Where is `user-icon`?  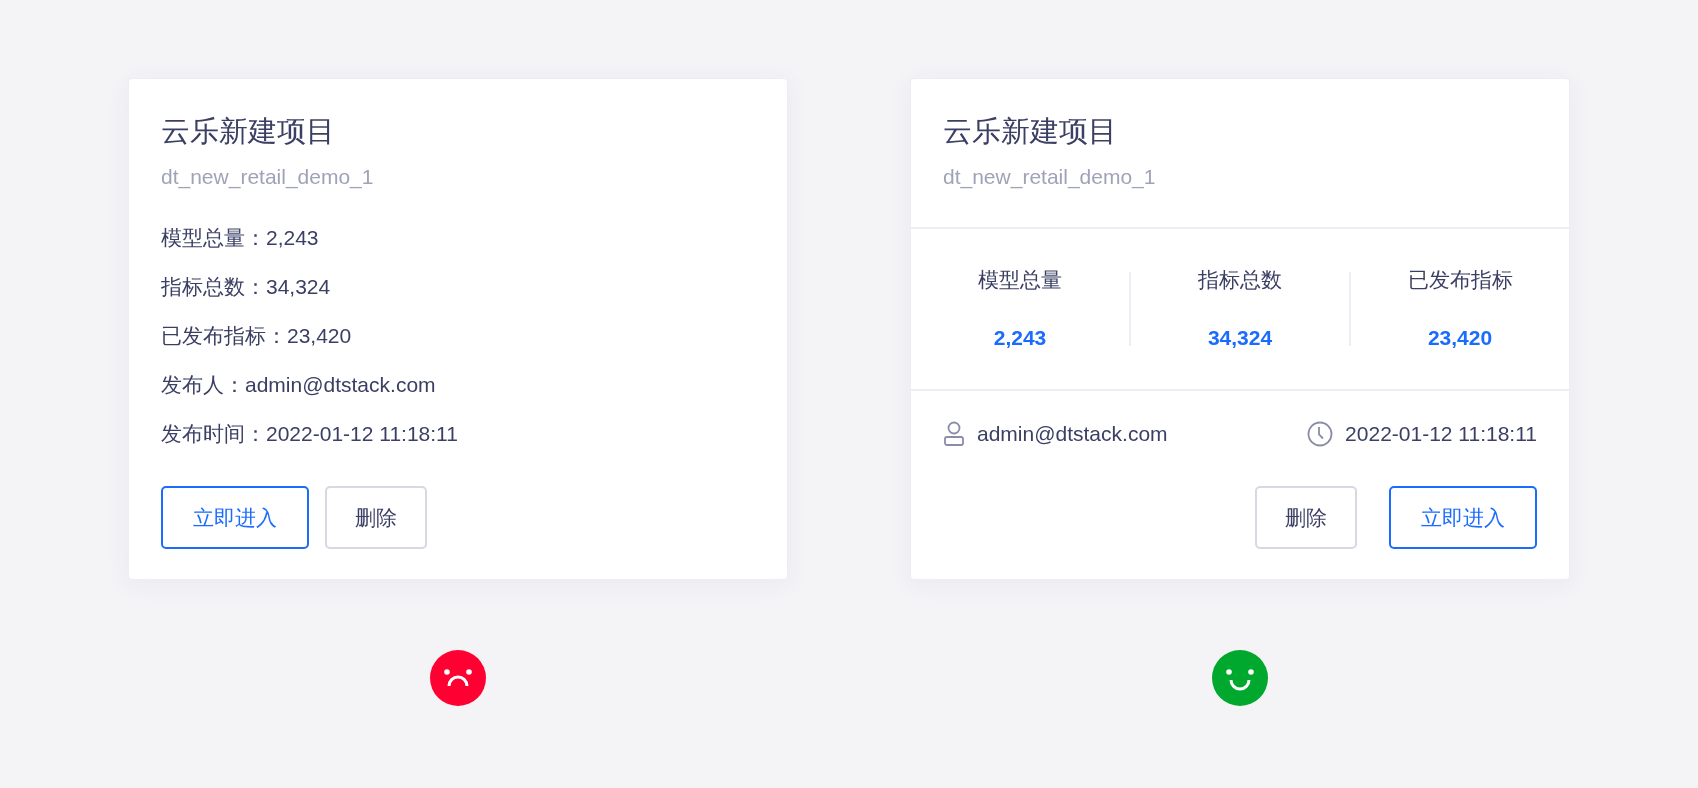
user-icon is located at coordinates (954, 434).